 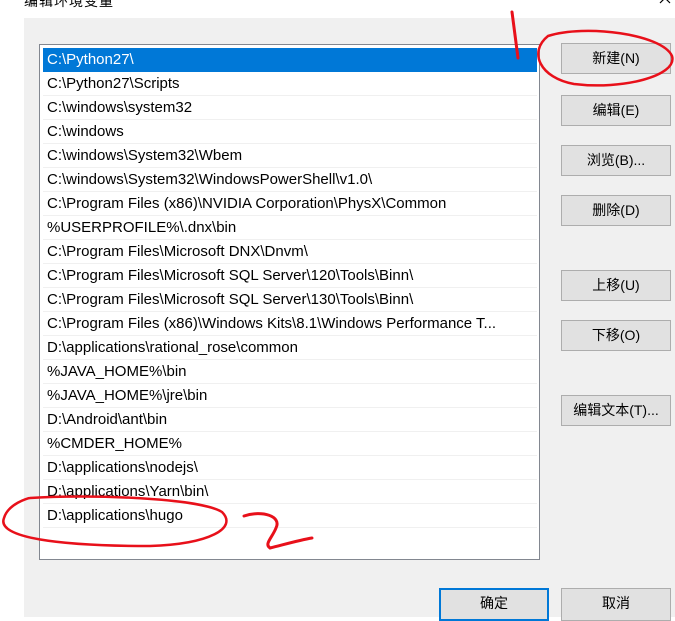 I want to click on close-icon, so click(x=665, y=5).